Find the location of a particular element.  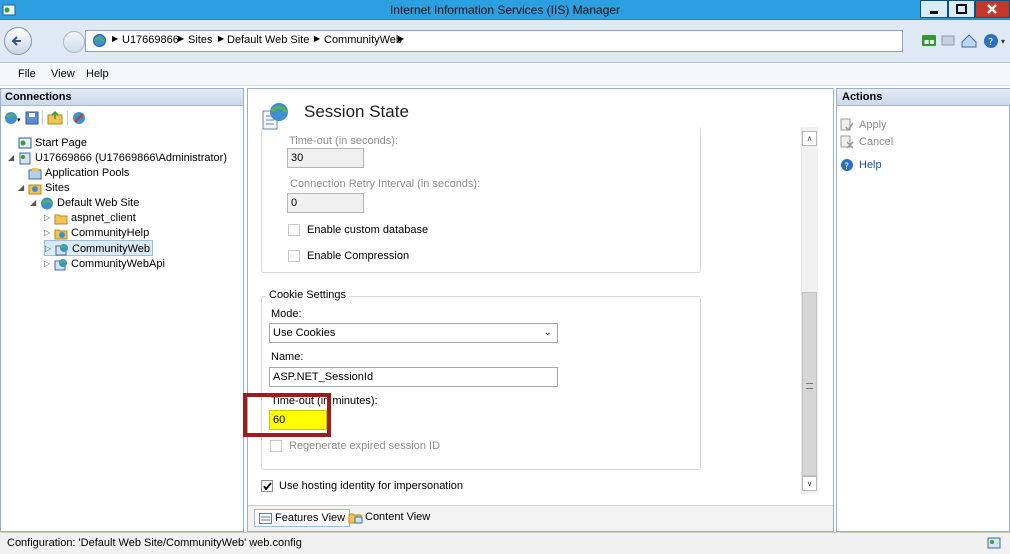

tree-item-communityhelp: ▷ CommunityHelp is located at coordinates (96, 233).